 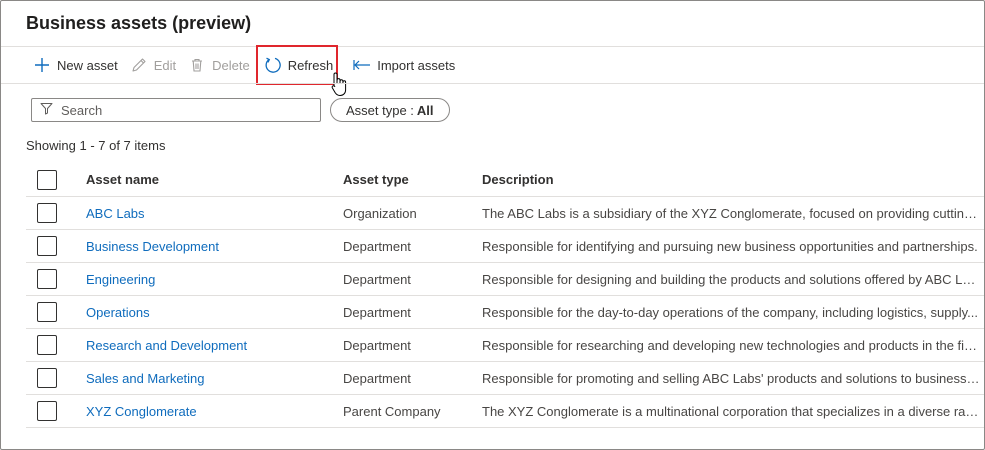 What do you see at coordinates (380, 213) in the screenshot?
I see `asset-type-cell: Organization` at bounding box center [380, 213].